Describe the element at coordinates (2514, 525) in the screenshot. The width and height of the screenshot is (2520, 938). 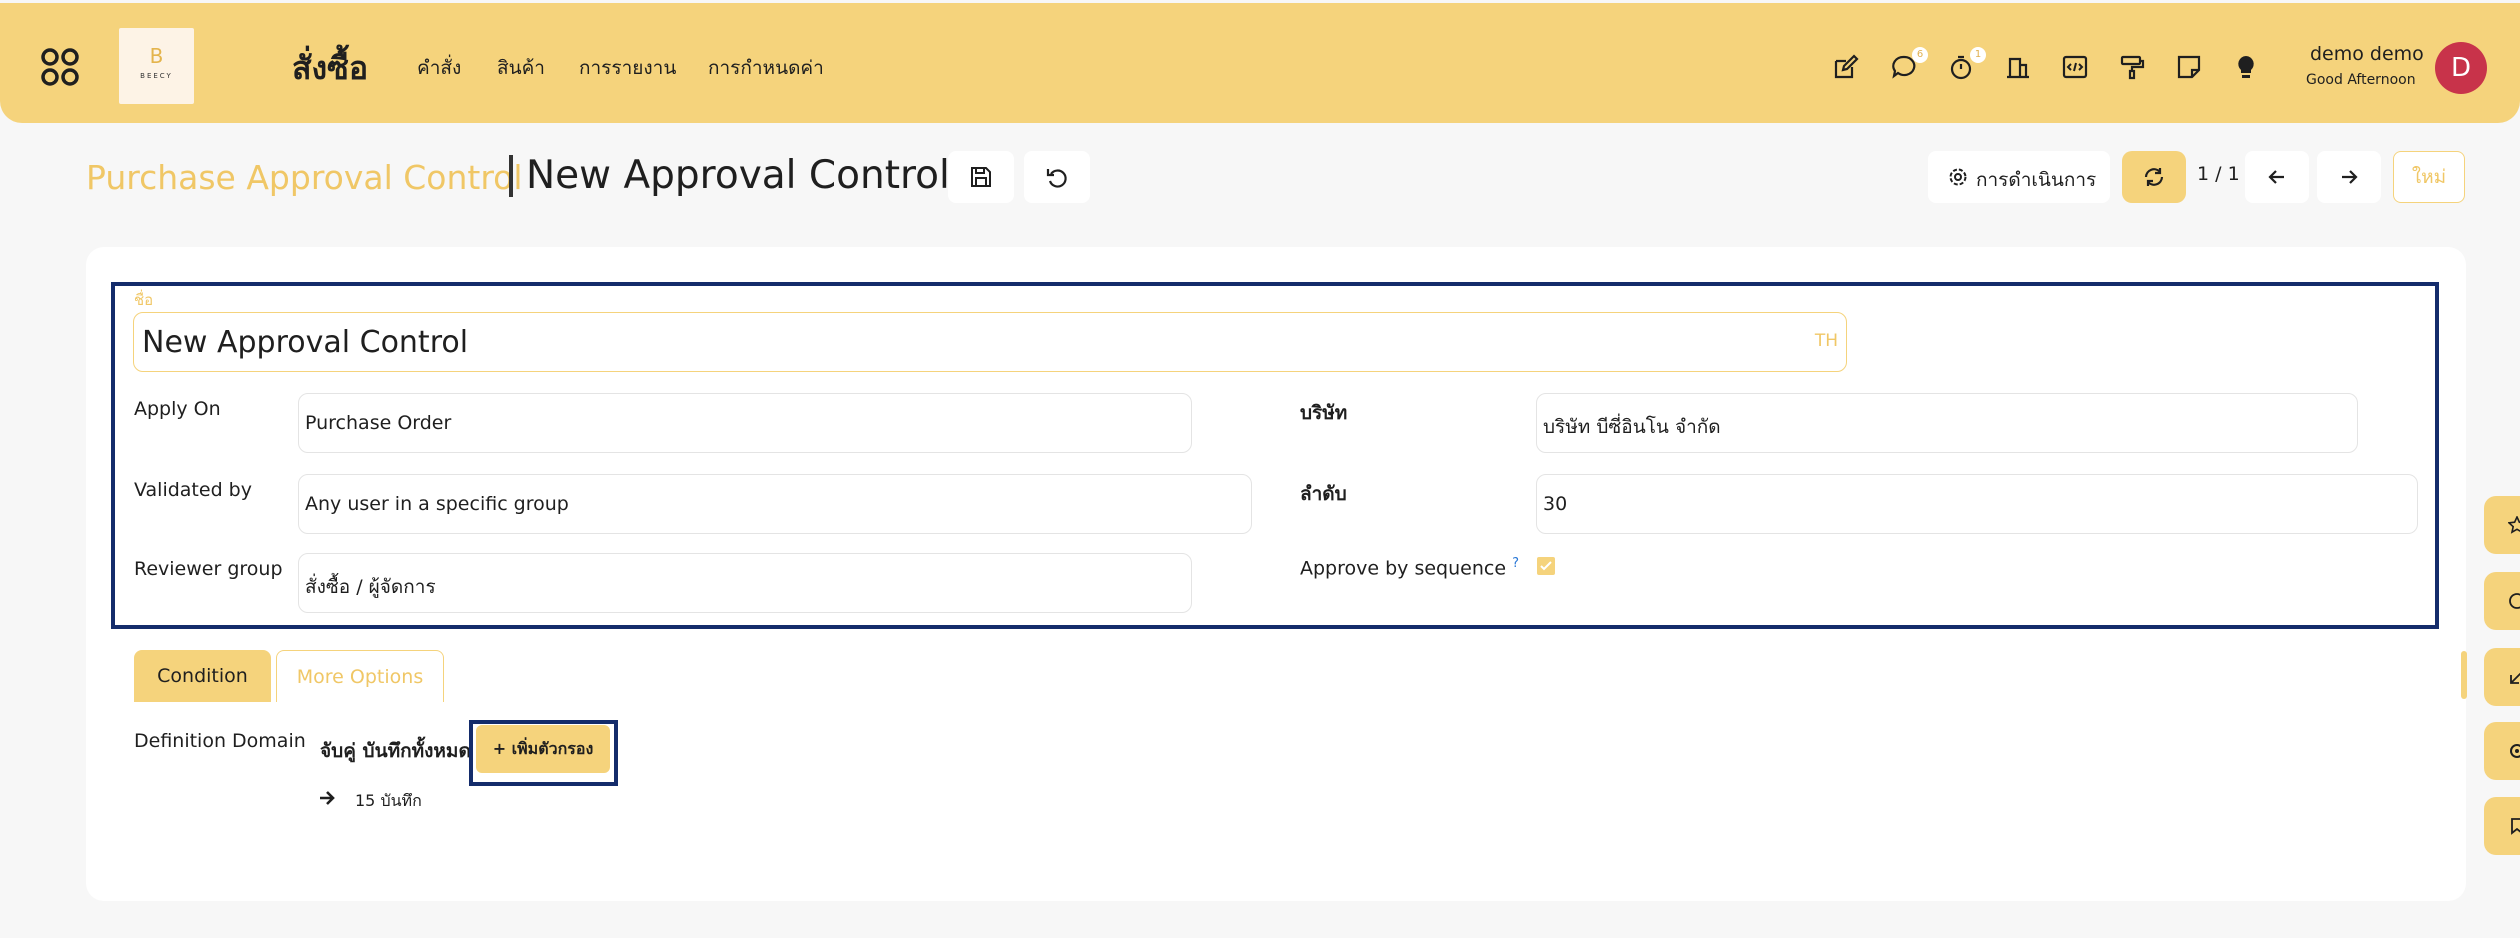
I see `star-icon` at that location.